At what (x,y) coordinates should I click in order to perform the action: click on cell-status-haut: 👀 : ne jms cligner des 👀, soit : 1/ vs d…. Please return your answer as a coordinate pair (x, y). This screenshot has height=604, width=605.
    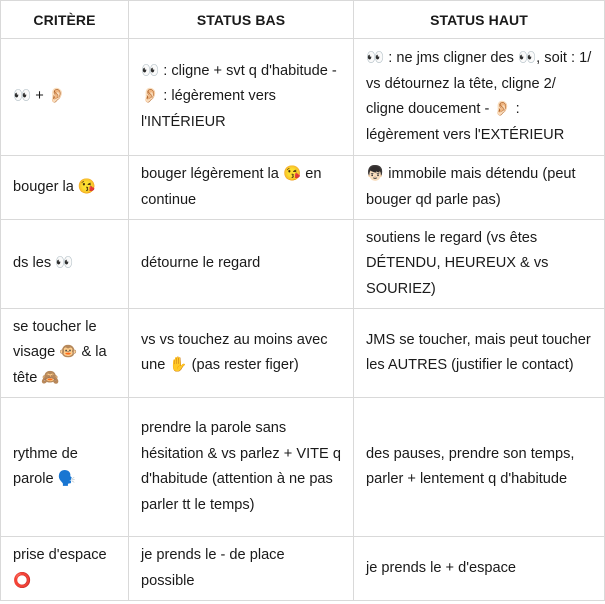
    Looking at the image, I should click on (479, 97).